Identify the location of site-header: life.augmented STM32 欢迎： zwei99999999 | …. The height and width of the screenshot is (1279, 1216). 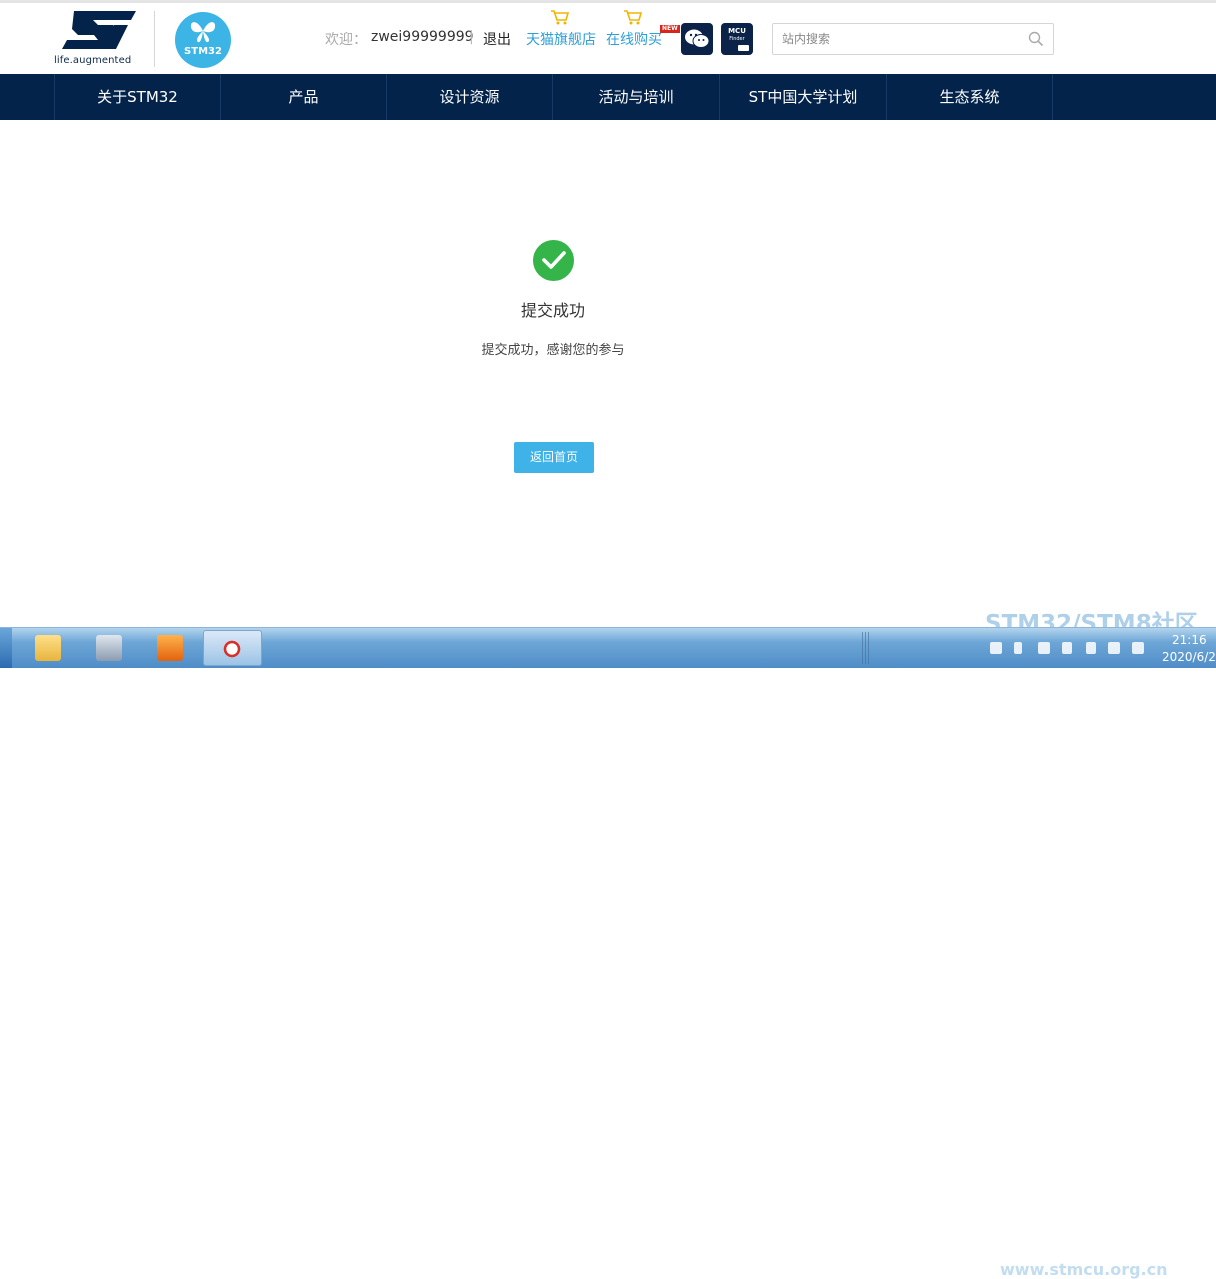
(608, 38).